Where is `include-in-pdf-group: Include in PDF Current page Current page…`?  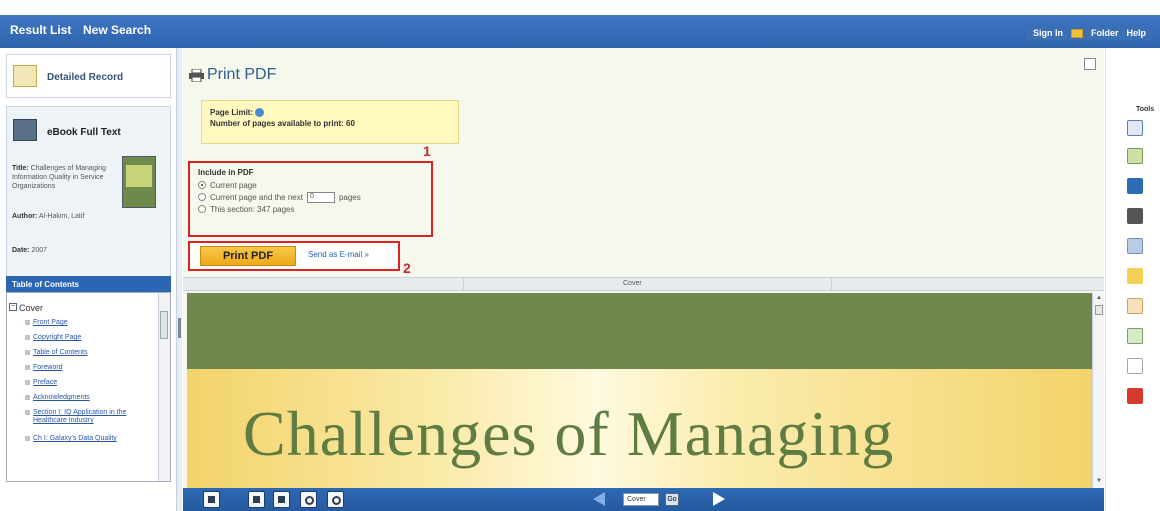
include-in-pdf-group: Include in PDF Current page Current page… is located at coordinates (310, 199).